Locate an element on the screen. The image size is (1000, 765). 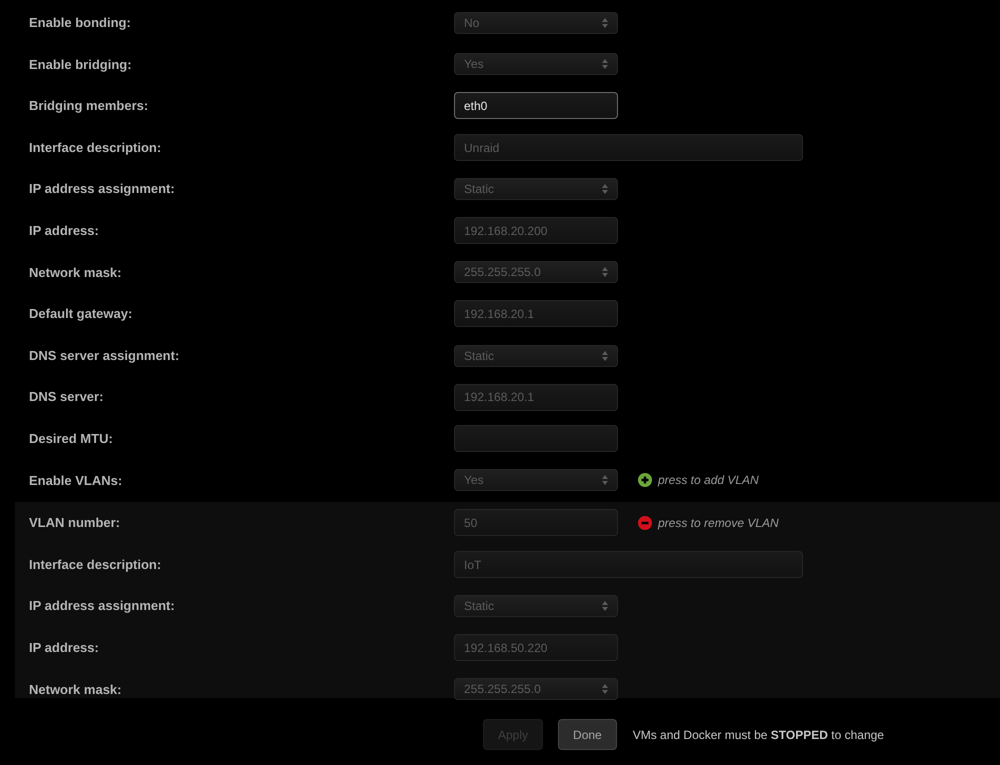
field-label: Bridging members: is located at coordinates (89, 106).